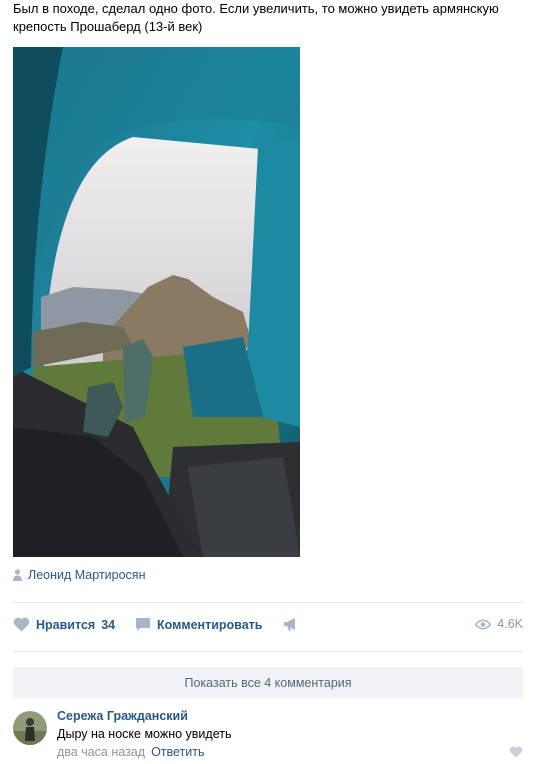  I want to click on share-button, so click(291, 624).